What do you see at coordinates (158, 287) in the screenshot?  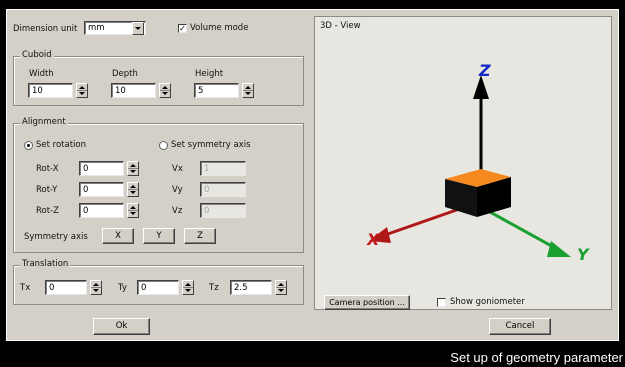 I see `ty-field: 0` at bounding box center [158, 287].